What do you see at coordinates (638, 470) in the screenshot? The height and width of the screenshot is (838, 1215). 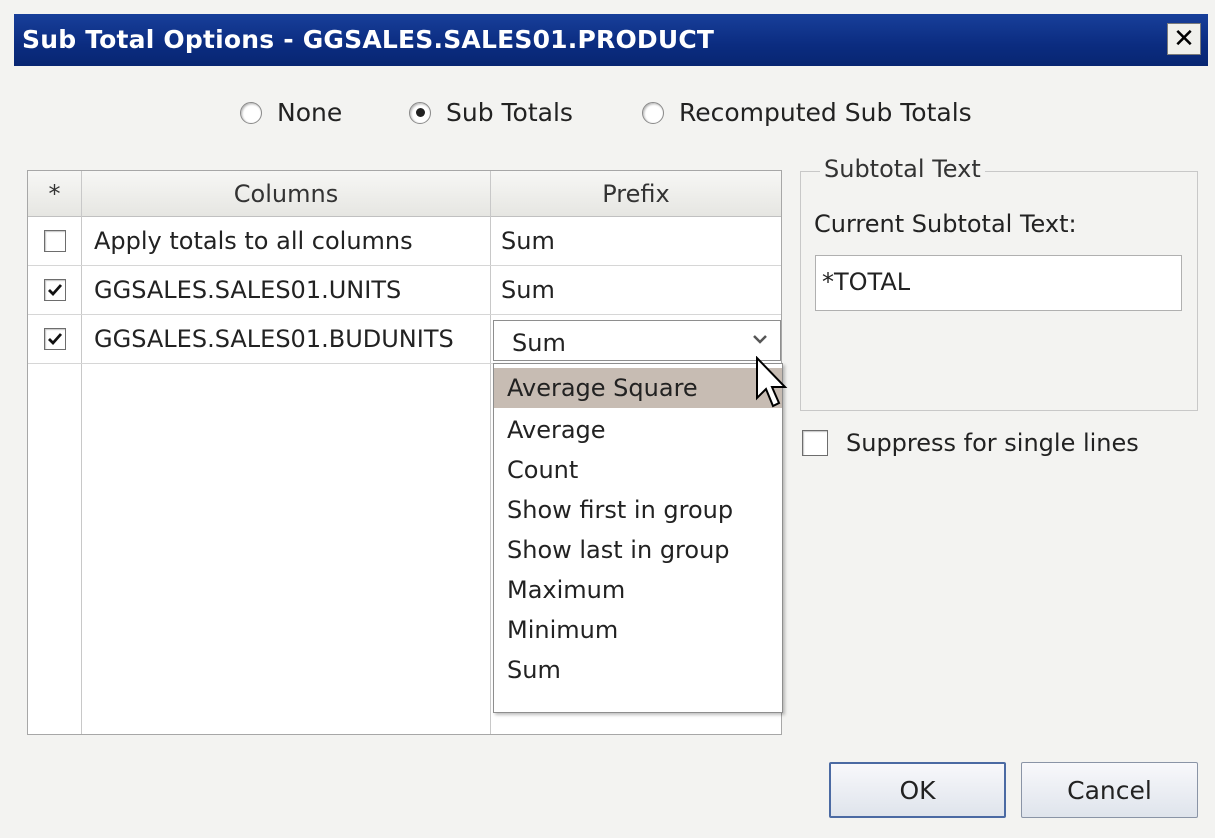 I see `dropdown-option-count: Count` at bounding box center [638, 470].